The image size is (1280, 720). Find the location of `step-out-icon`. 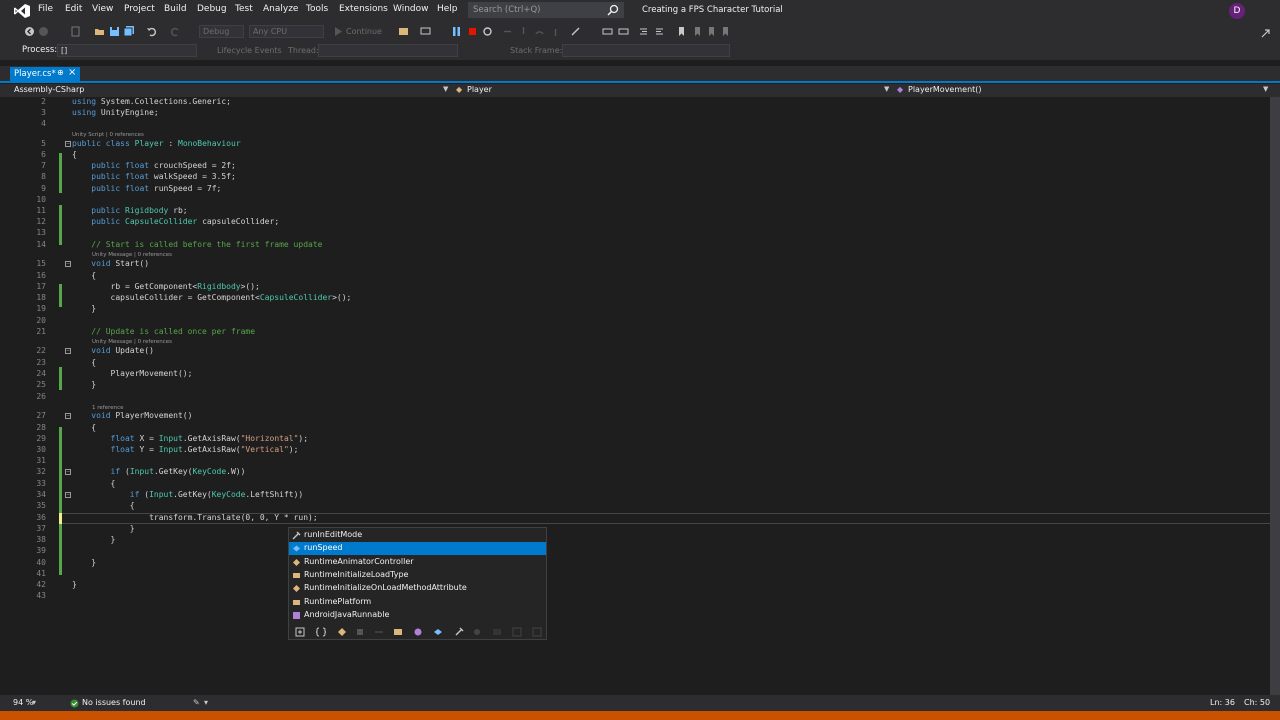

step-out-icon is located at coordinates (555, 31).